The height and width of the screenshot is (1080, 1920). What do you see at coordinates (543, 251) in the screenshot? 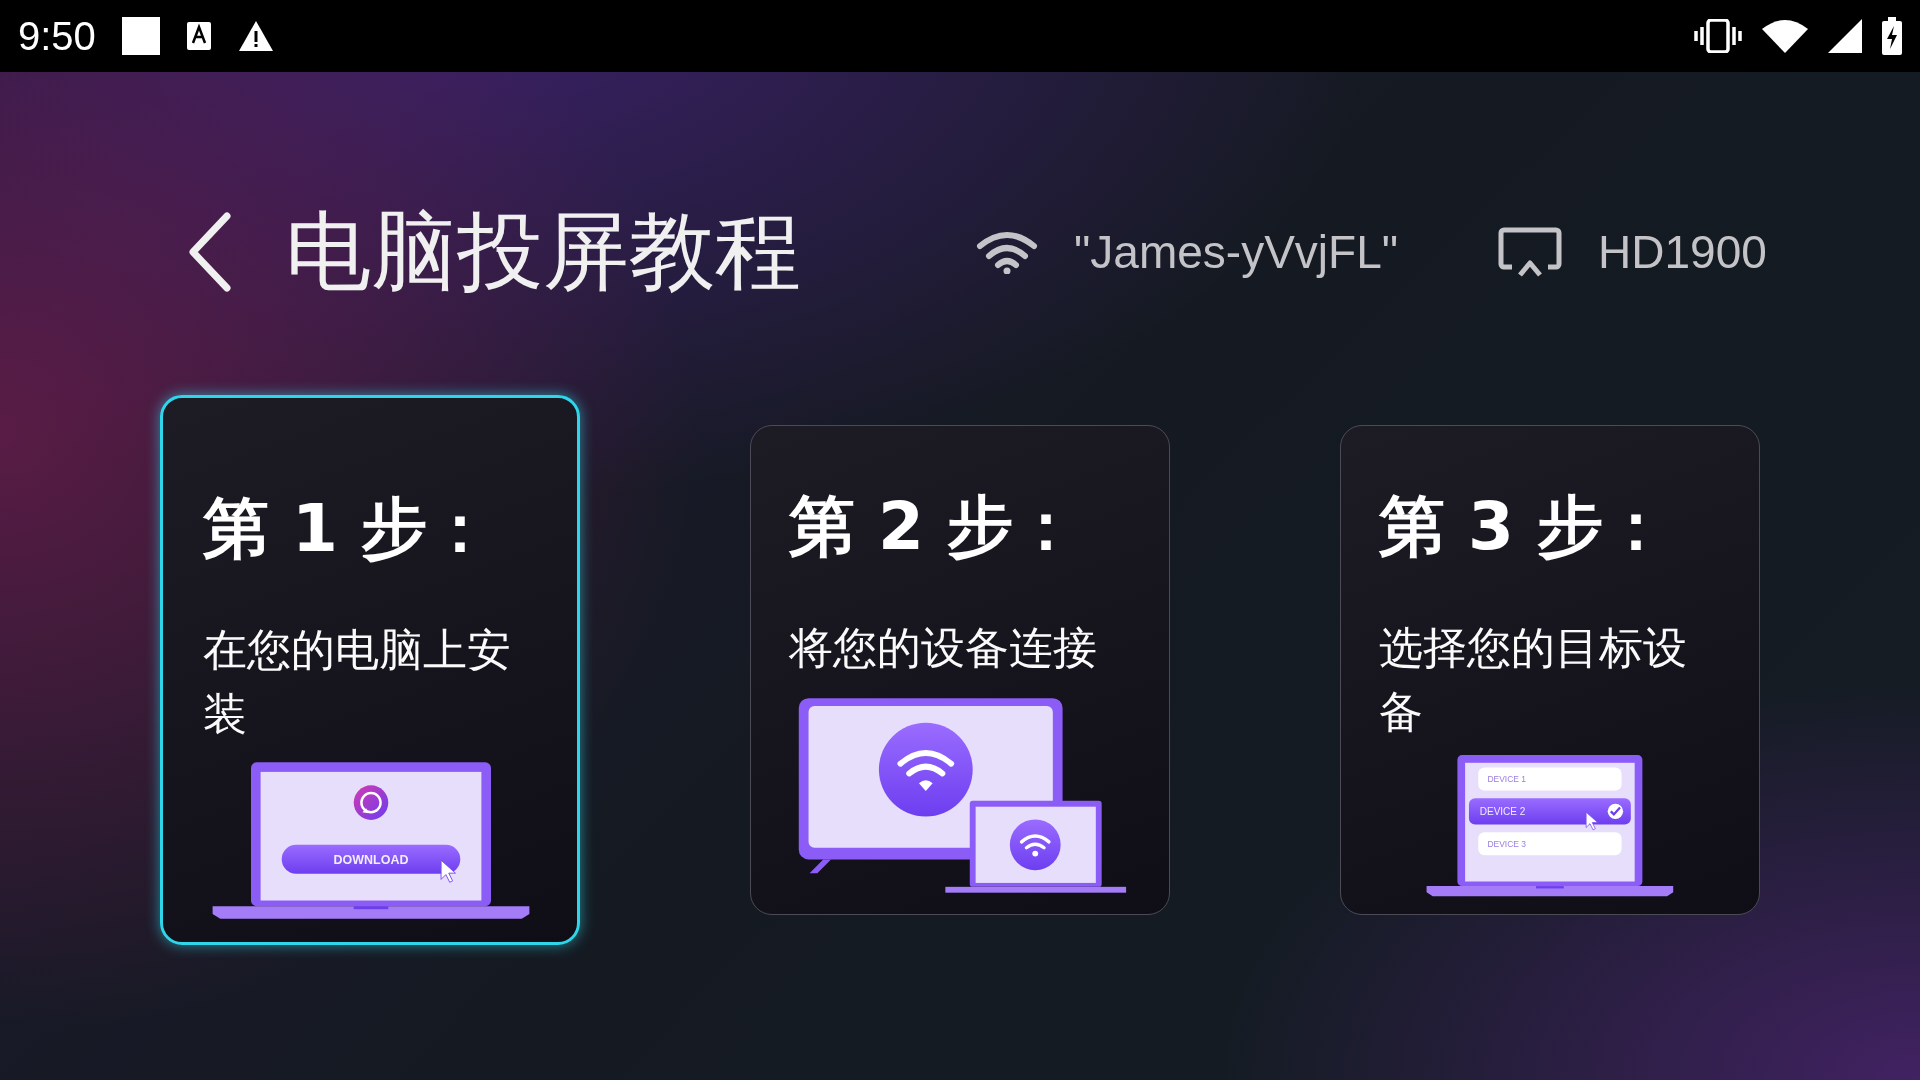
I see `page-title: 电脑投屏教程` at bounding box center [543, 251].